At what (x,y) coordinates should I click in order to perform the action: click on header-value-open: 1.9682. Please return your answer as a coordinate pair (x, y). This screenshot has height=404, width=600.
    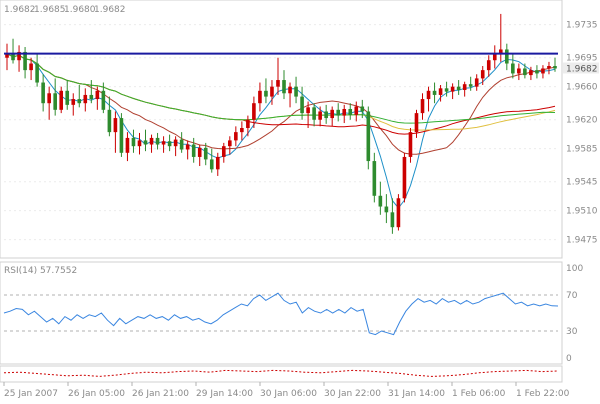
    Looking at the image, I should click on (20, 10).